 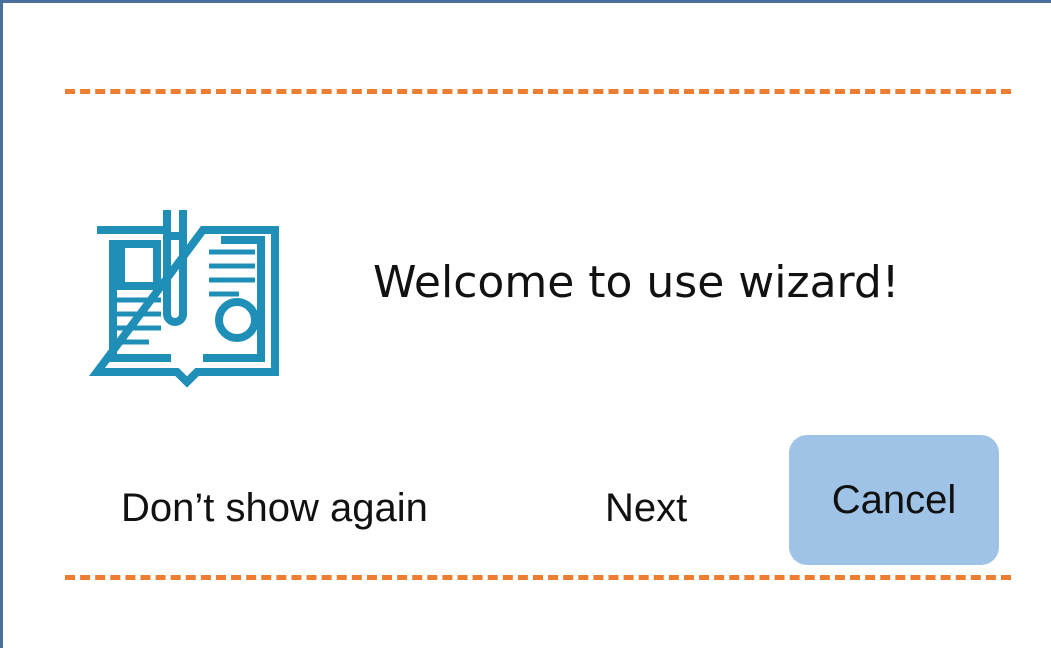 I want to click on manual-wrench-gear-icon, so click(x=187, y=292).